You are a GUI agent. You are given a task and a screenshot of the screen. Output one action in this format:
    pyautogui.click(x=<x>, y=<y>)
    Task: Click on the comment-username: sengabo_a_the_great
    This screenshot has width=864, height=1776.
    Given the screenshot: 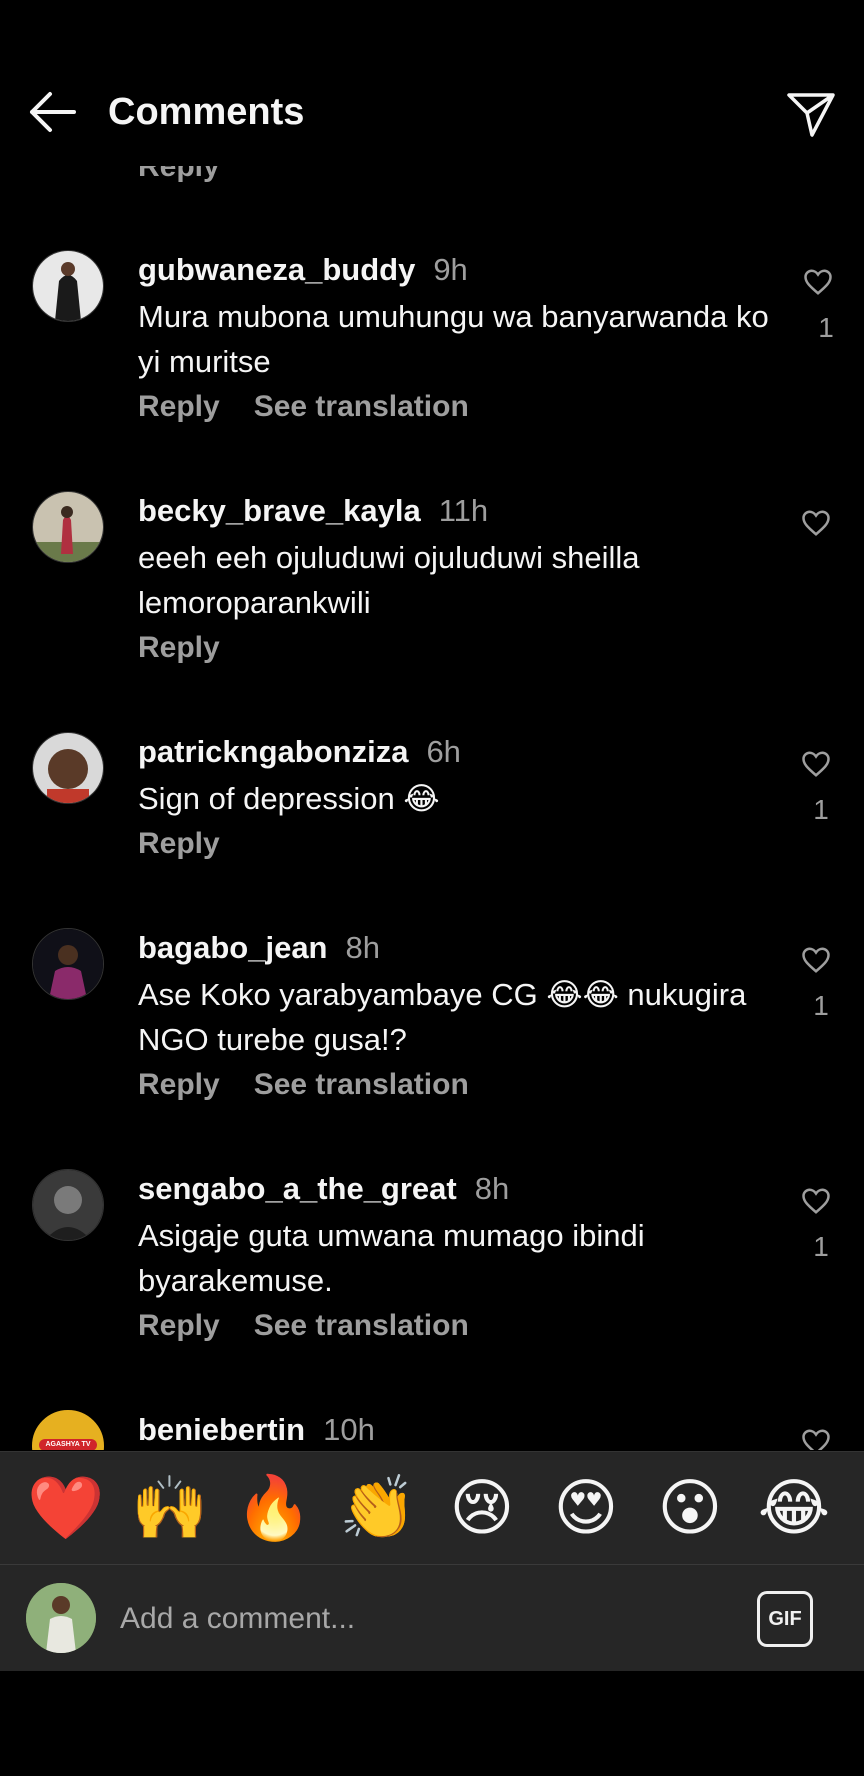 What is the action you would take?
    pyautogui.click(x=297, y=1188)
    